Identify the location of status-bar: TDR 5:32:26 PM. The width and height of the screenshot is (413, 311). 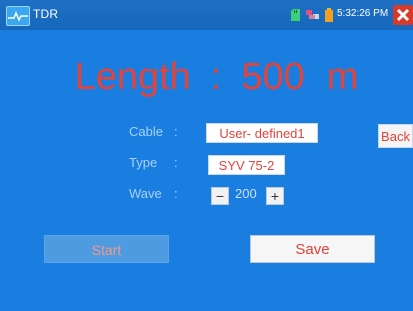
(206, 15).